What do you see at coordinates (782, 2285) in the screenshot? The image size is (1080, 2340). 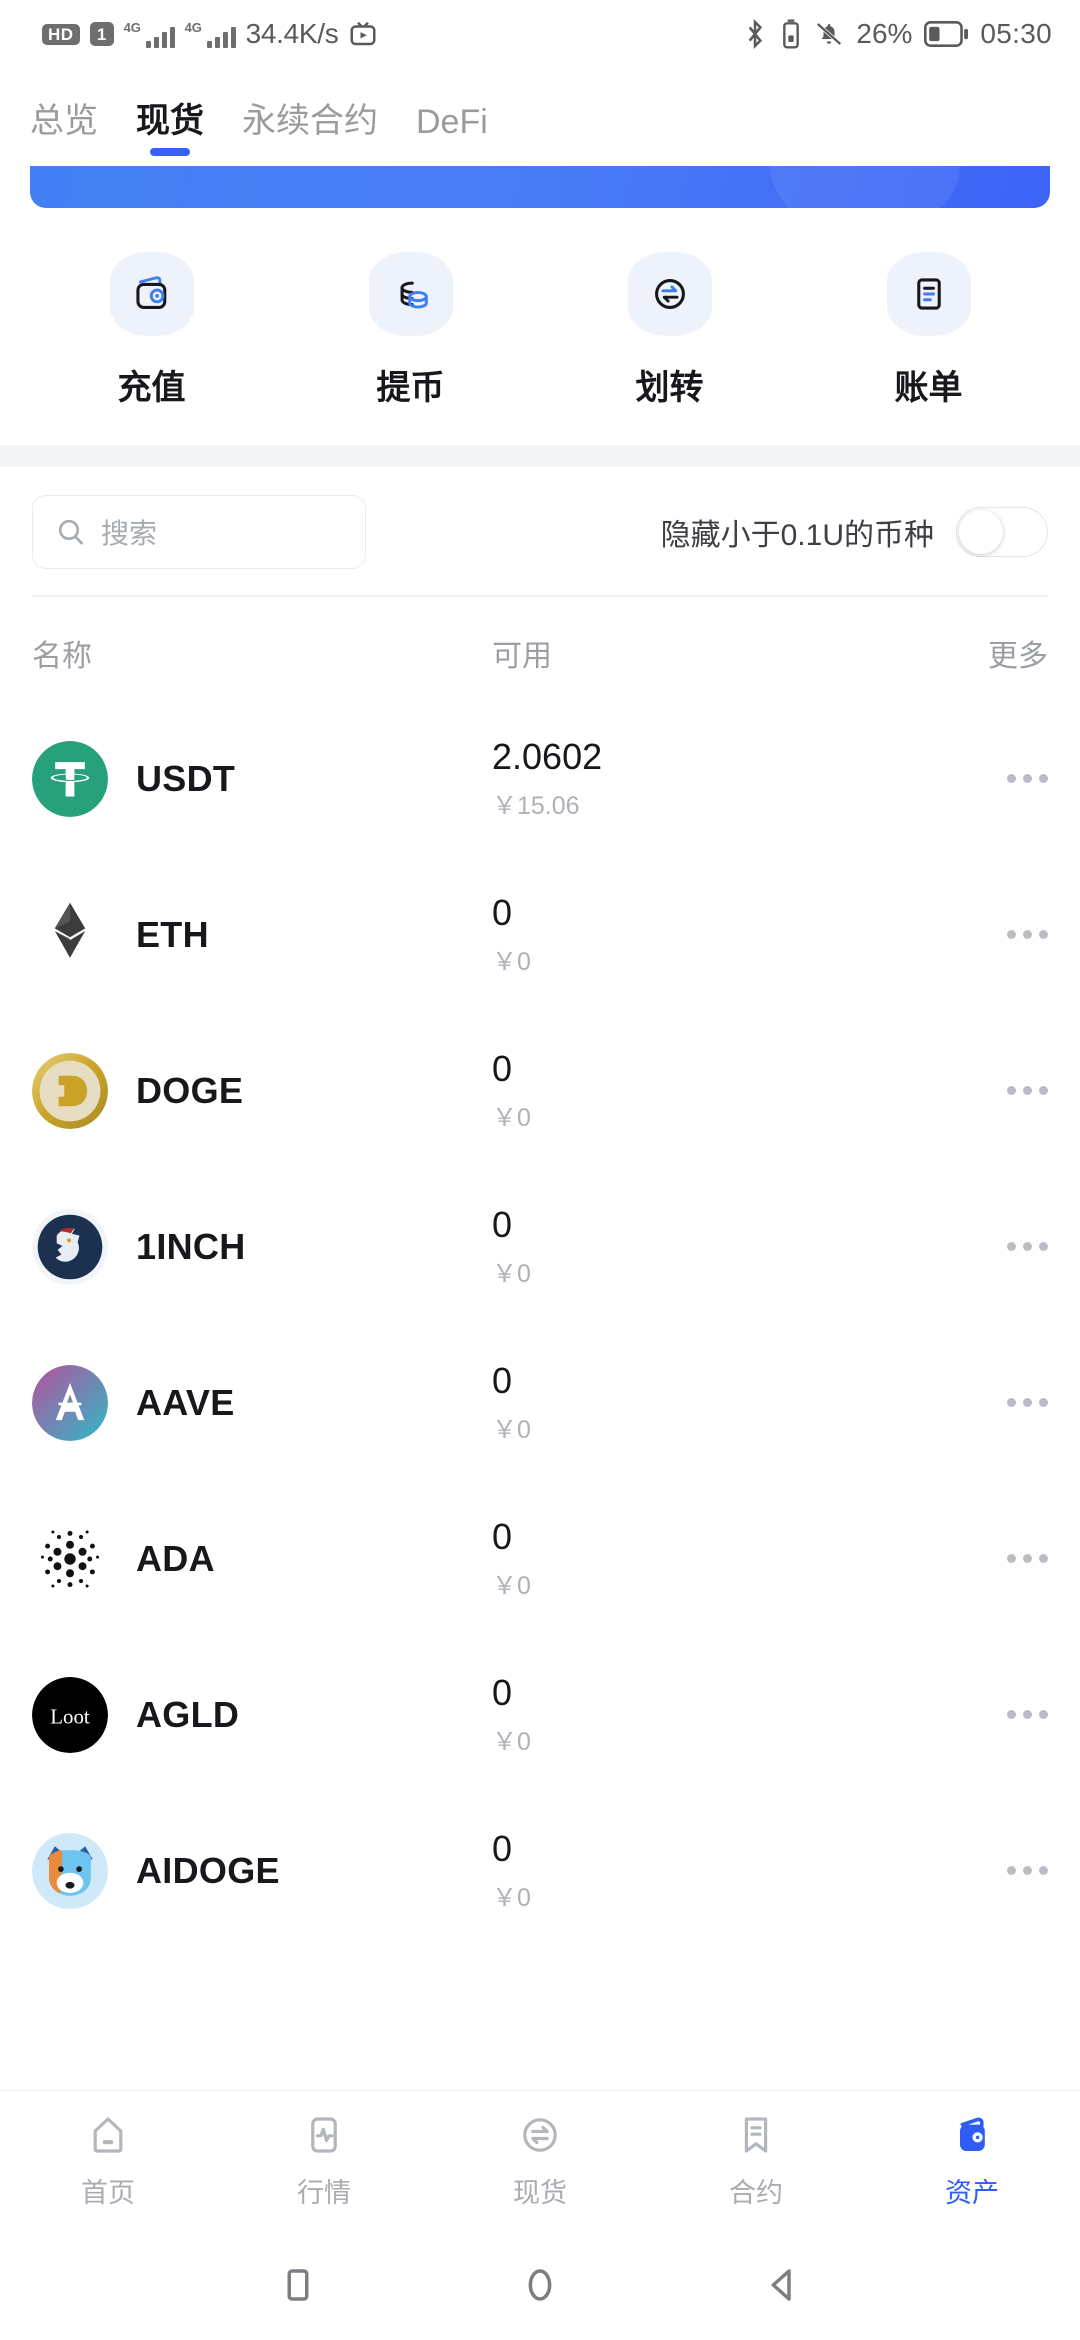 I see `back-triangle-icon` at bounding box center [782, 2285].